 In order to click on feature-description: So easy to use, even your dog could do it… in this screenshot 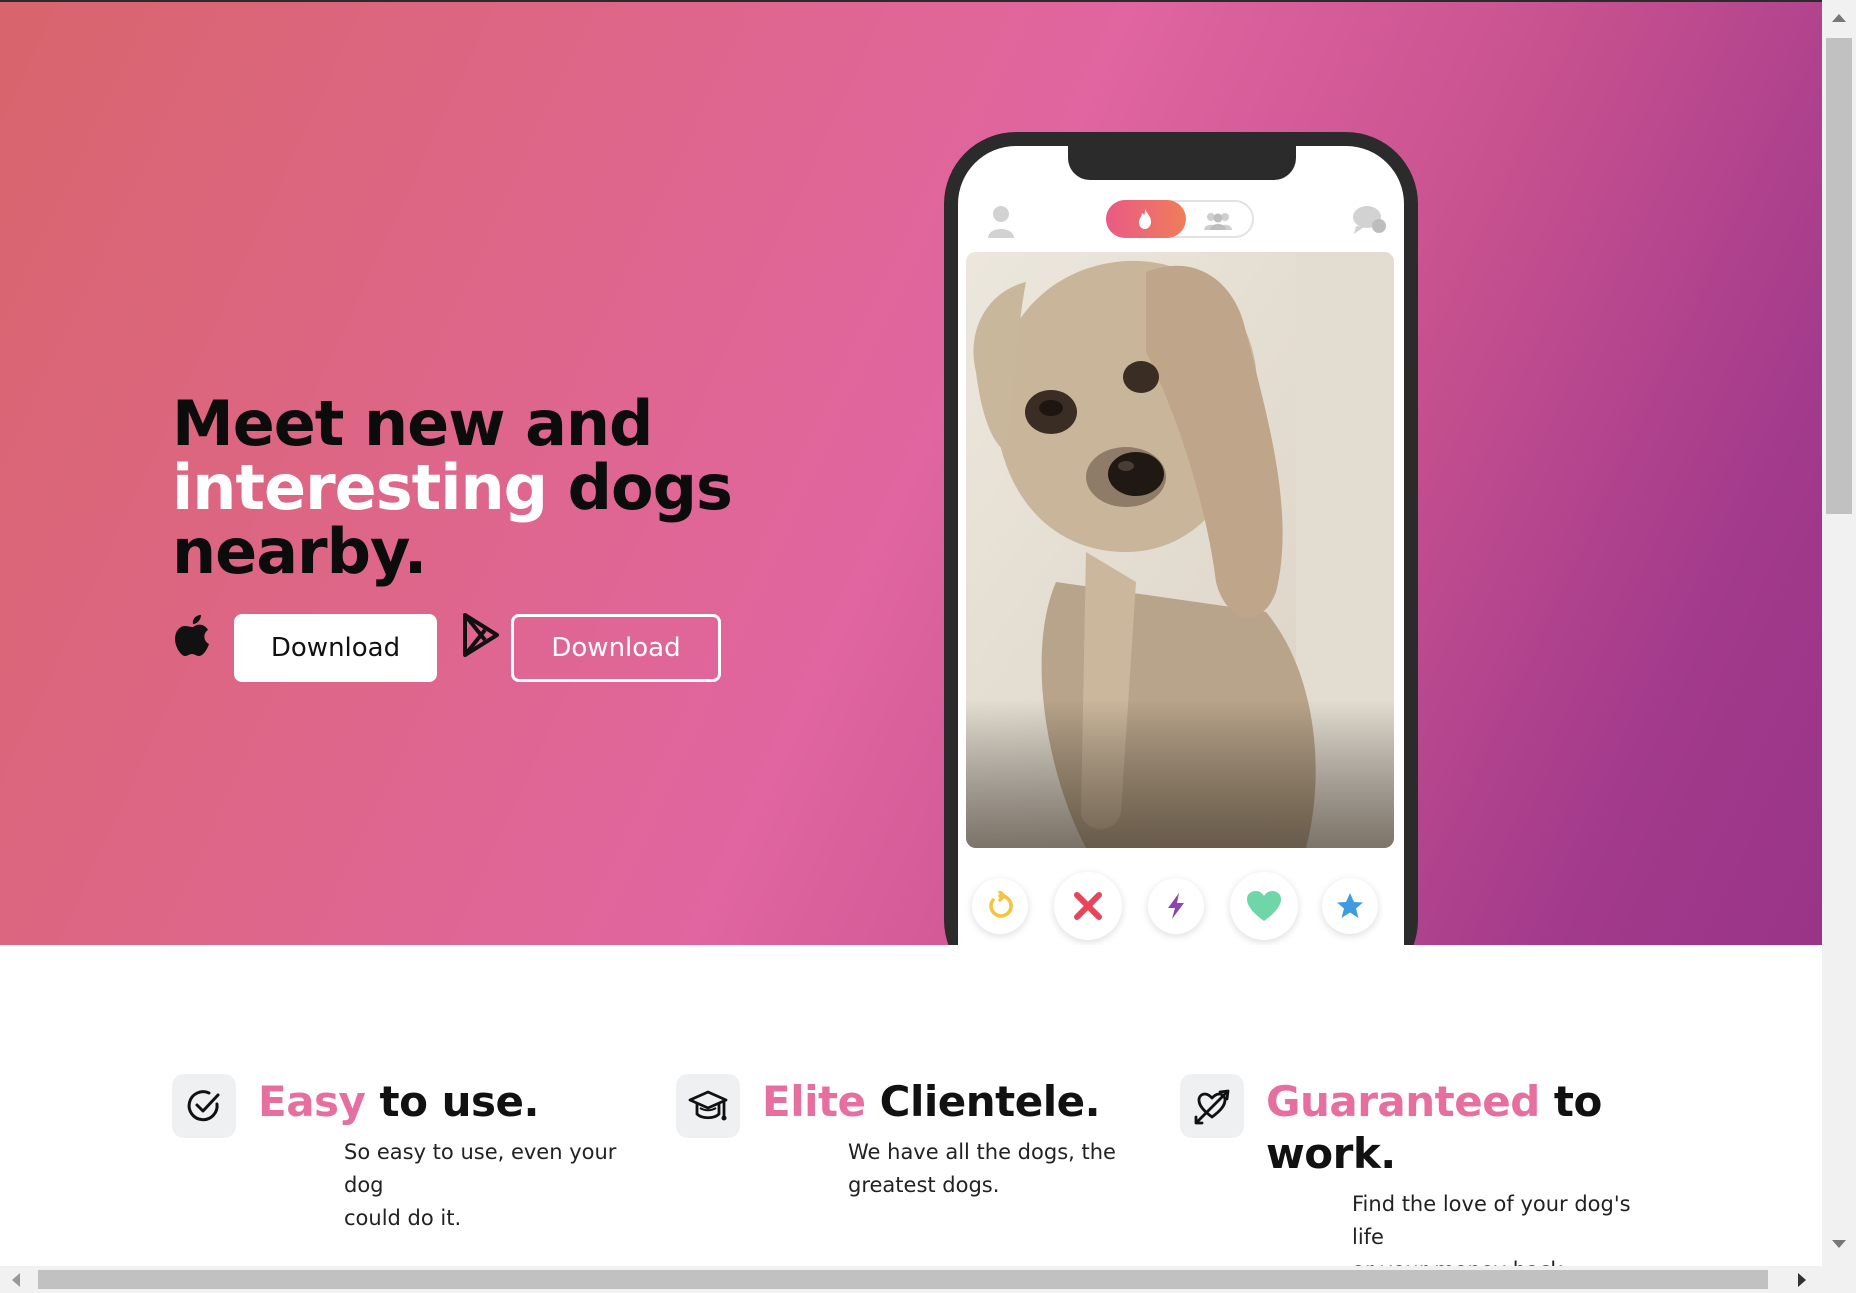, I will do `click(488, 1185)`.